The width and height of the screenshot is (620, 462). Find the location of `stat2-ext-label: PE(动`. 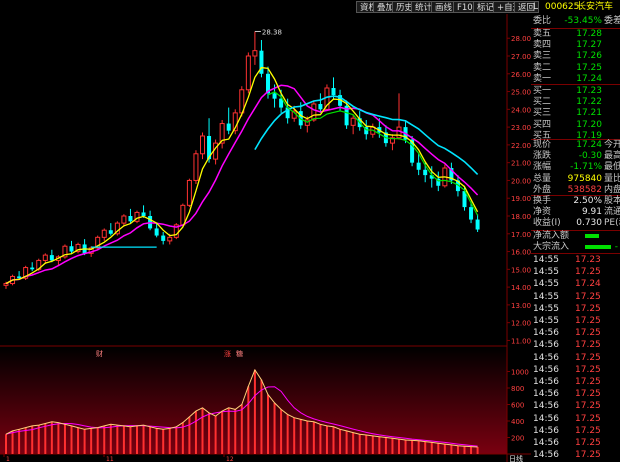

stat2-ext-label: PE(动 is located at coordinates (612, 223).